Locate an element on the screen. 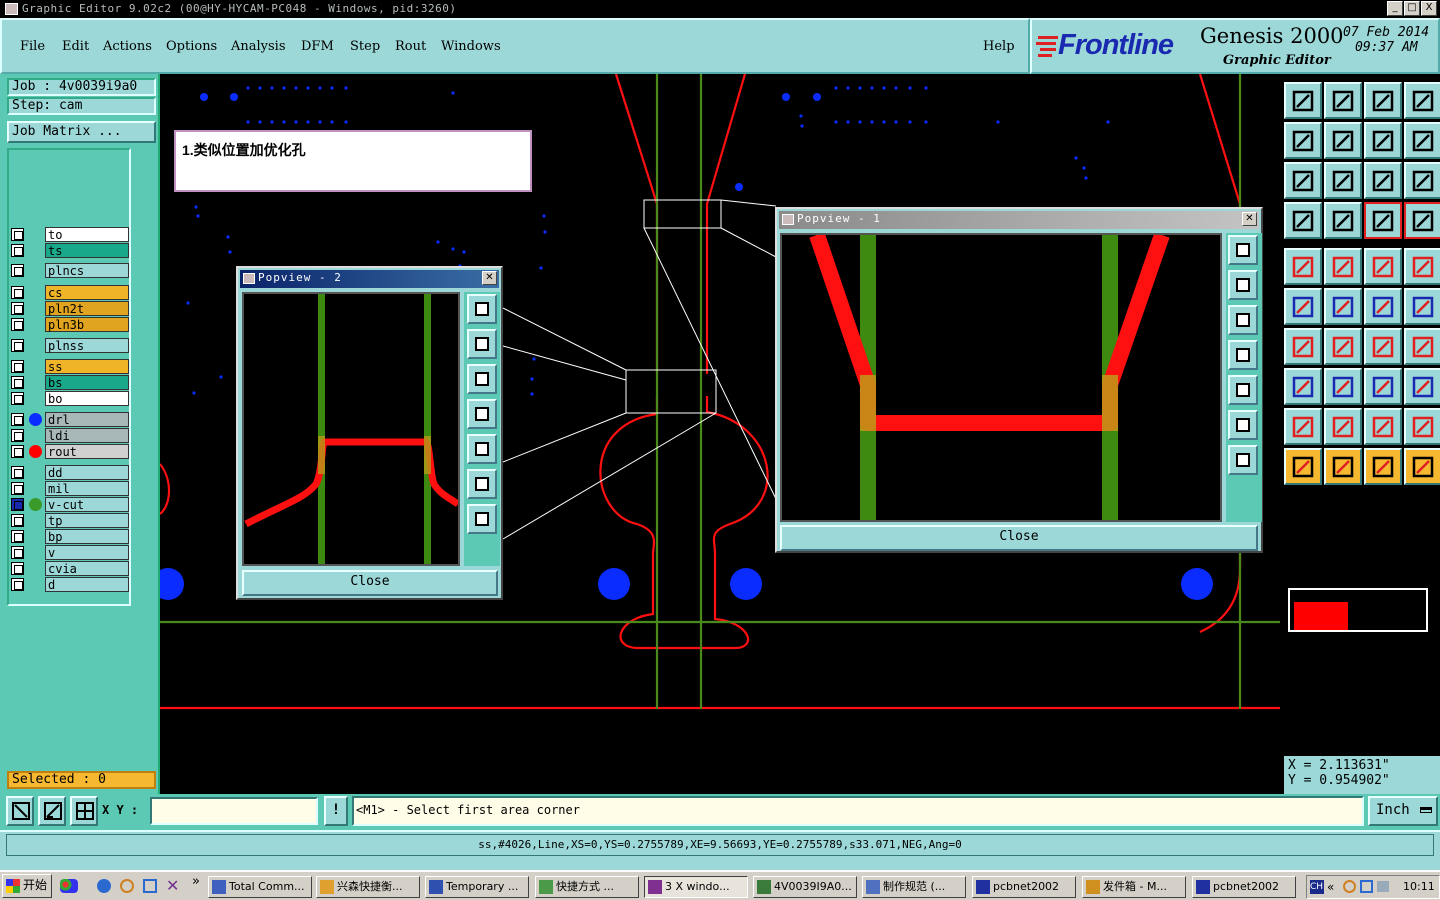 Image resolution: width=1440 pixels, height=900 pixels. layer-row-cvia: cvia is located at coordinates (70, 568).